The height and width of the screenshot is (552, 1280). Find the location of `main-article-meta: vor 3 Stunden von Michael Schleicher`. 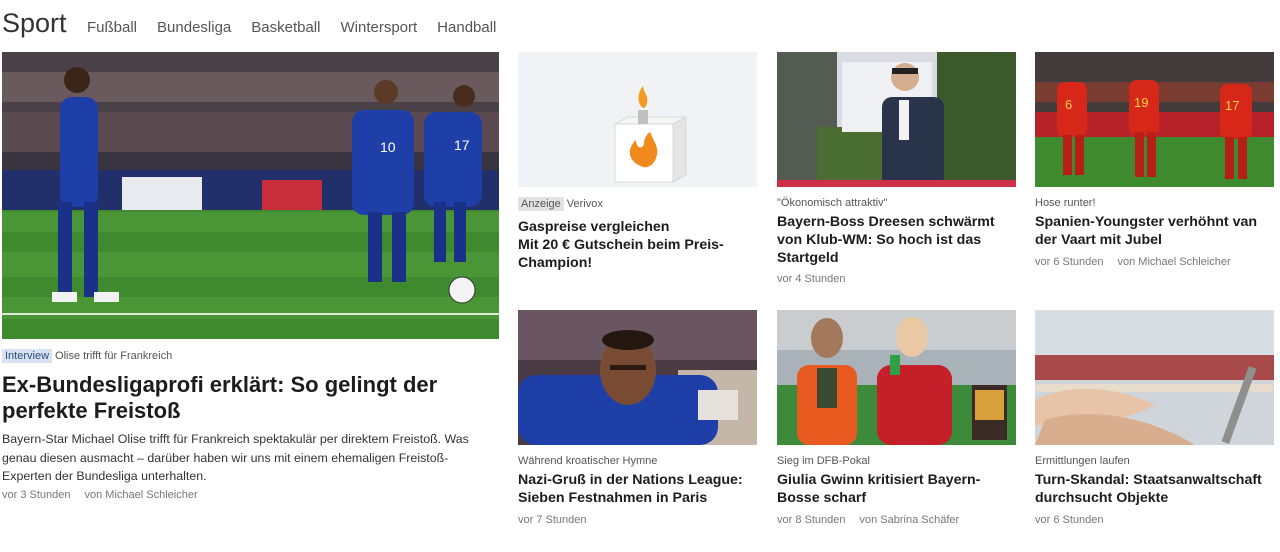

main-article-meta: vor 3 Stunden von Michael Schleicher is located at coordinates (100, 495).